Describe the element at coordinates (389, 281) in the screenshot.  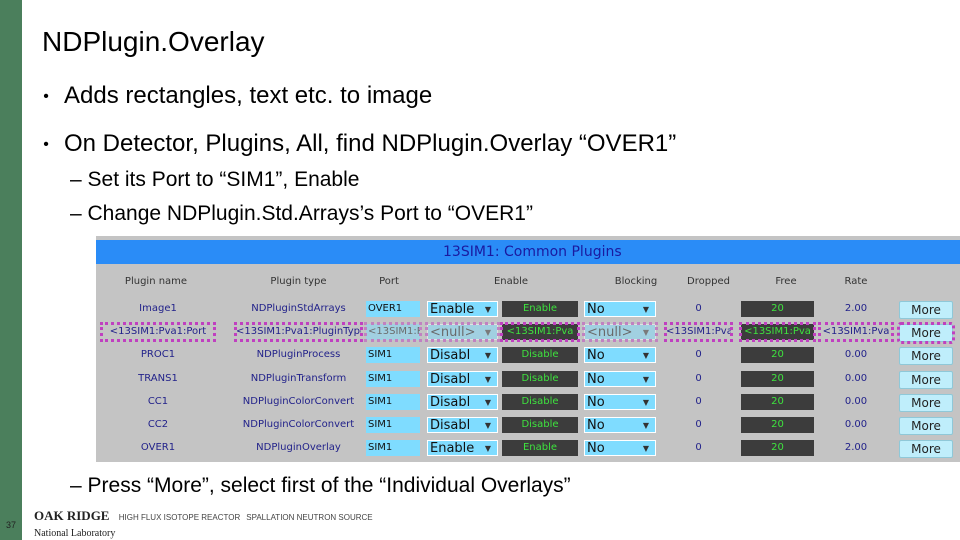
I see `column-header: Port` at that location.